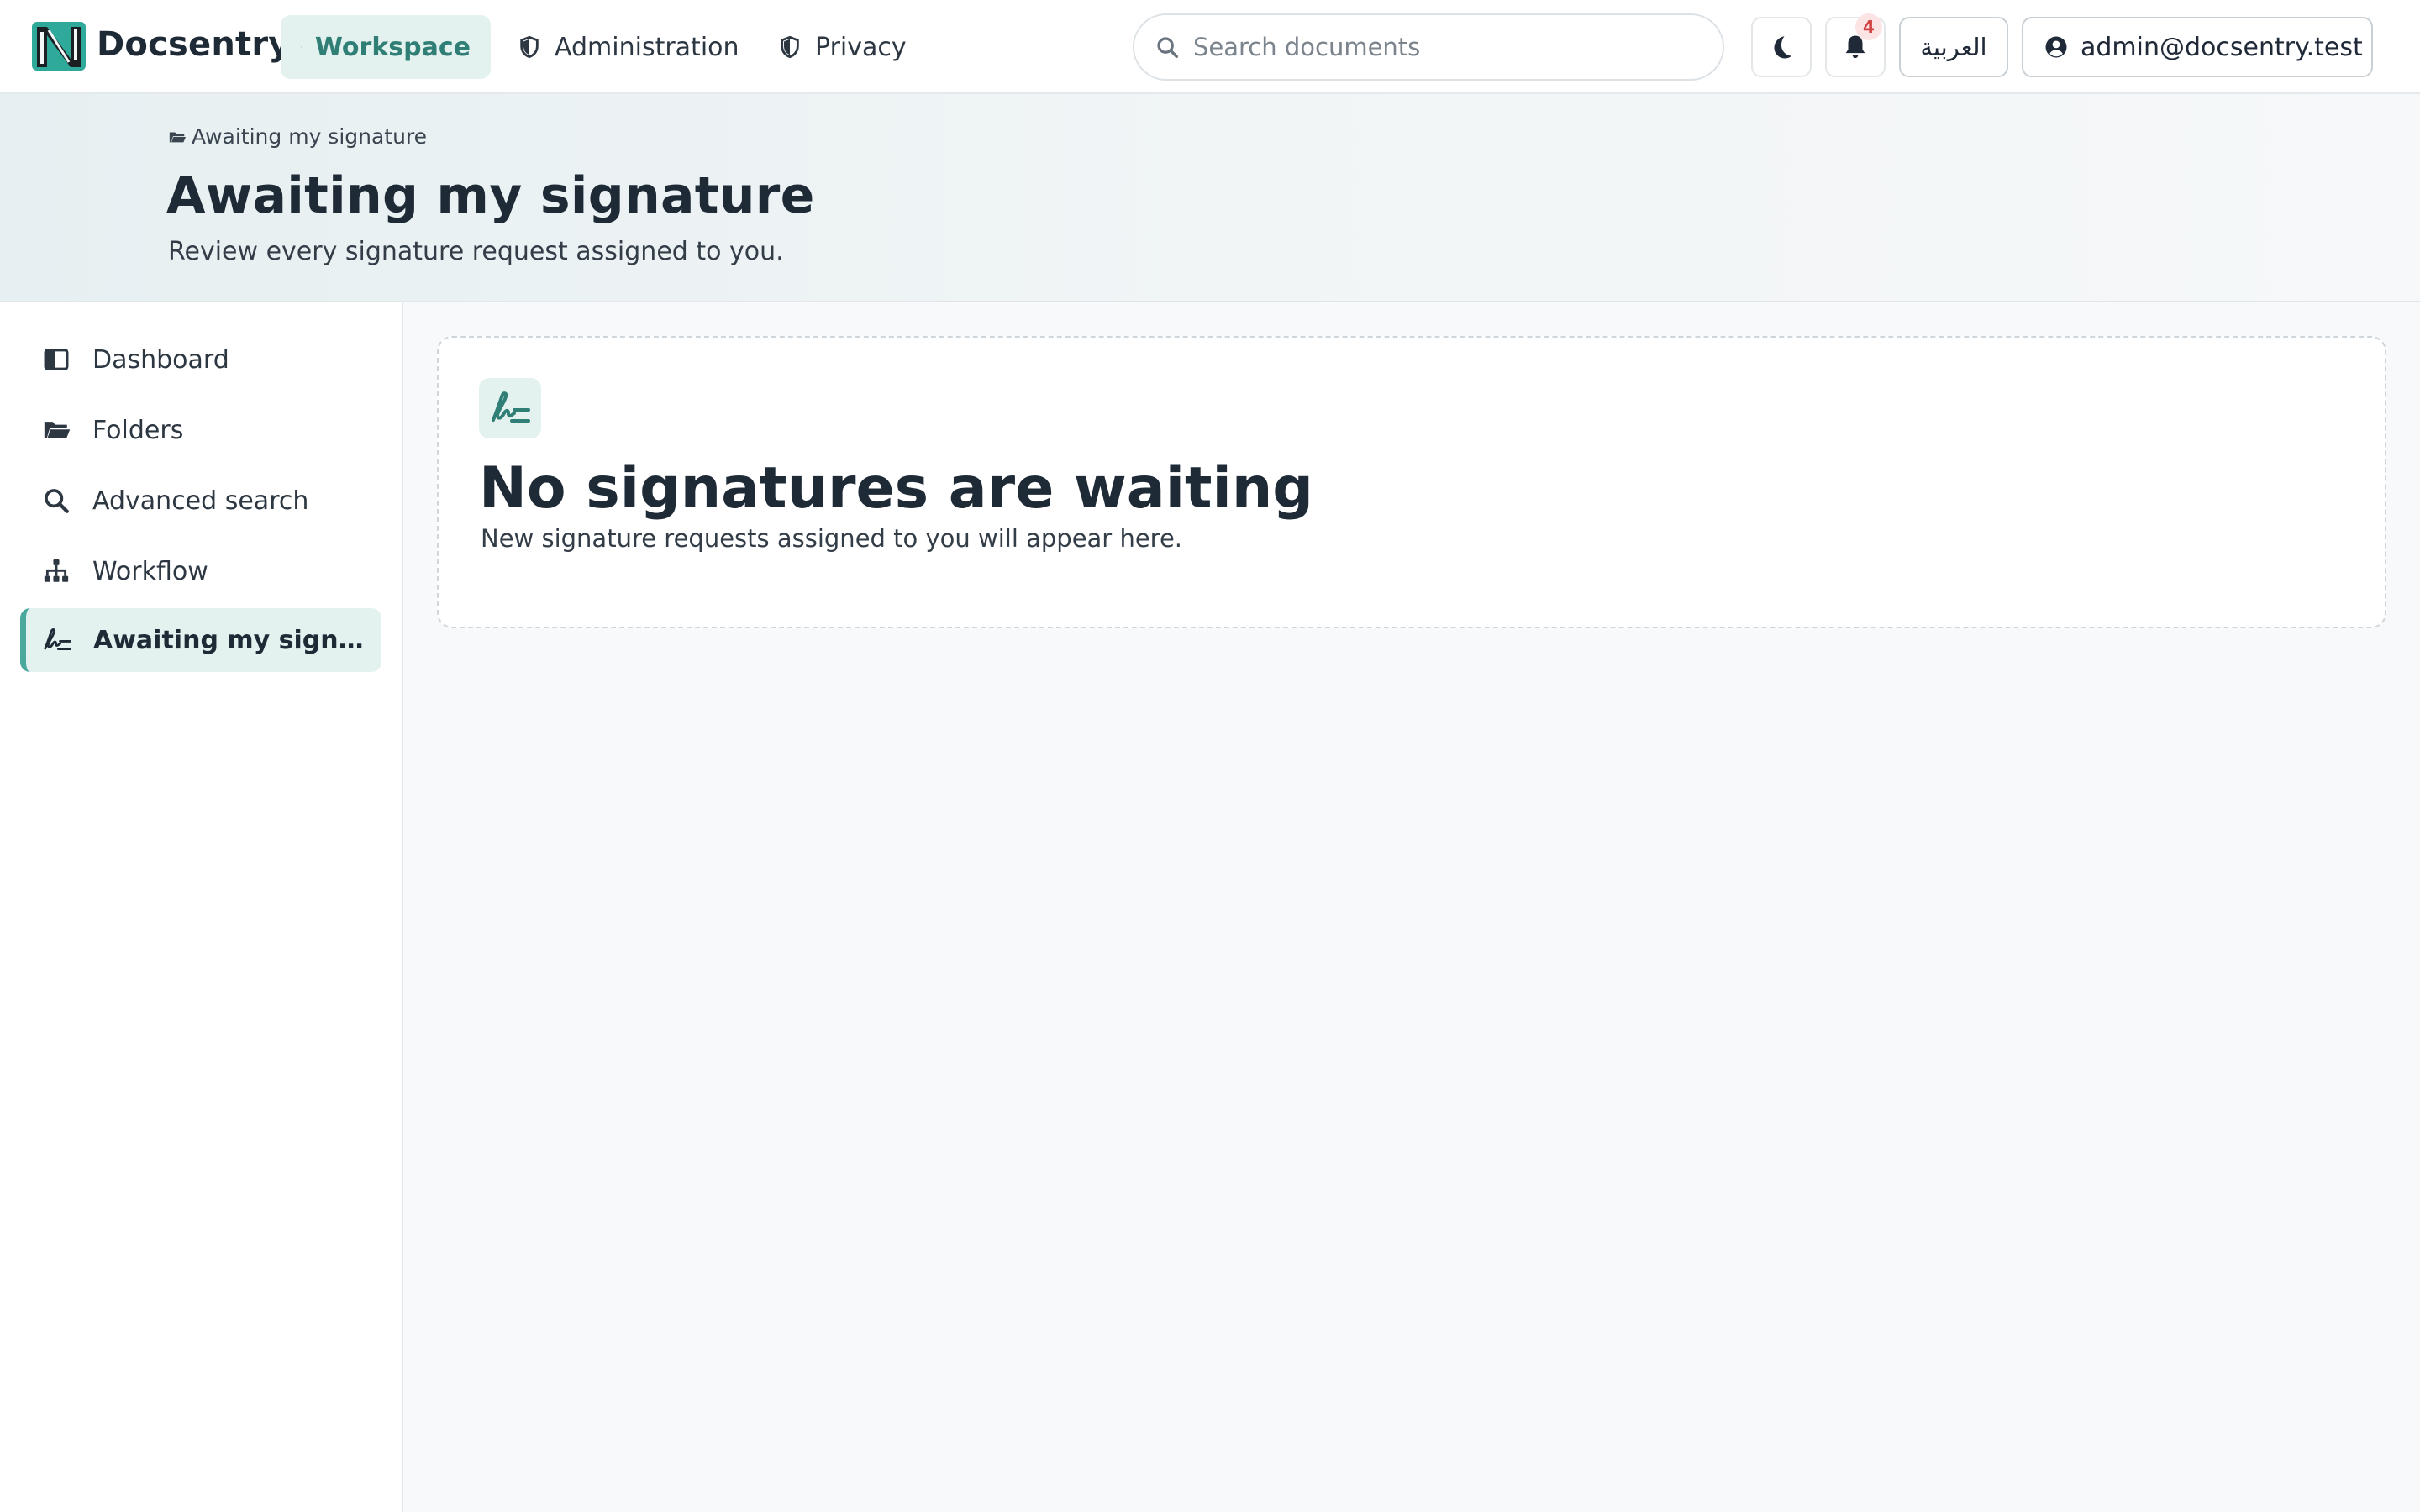  I want to click on sitemap-icon, so click(56, 570).